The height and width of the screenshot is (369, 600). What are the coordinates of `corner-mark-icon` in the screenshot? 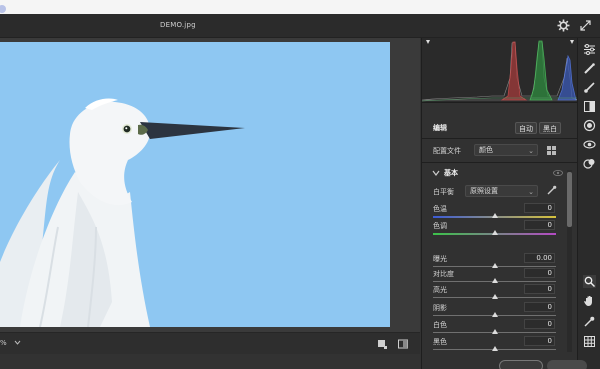 It's located at (3, 9).